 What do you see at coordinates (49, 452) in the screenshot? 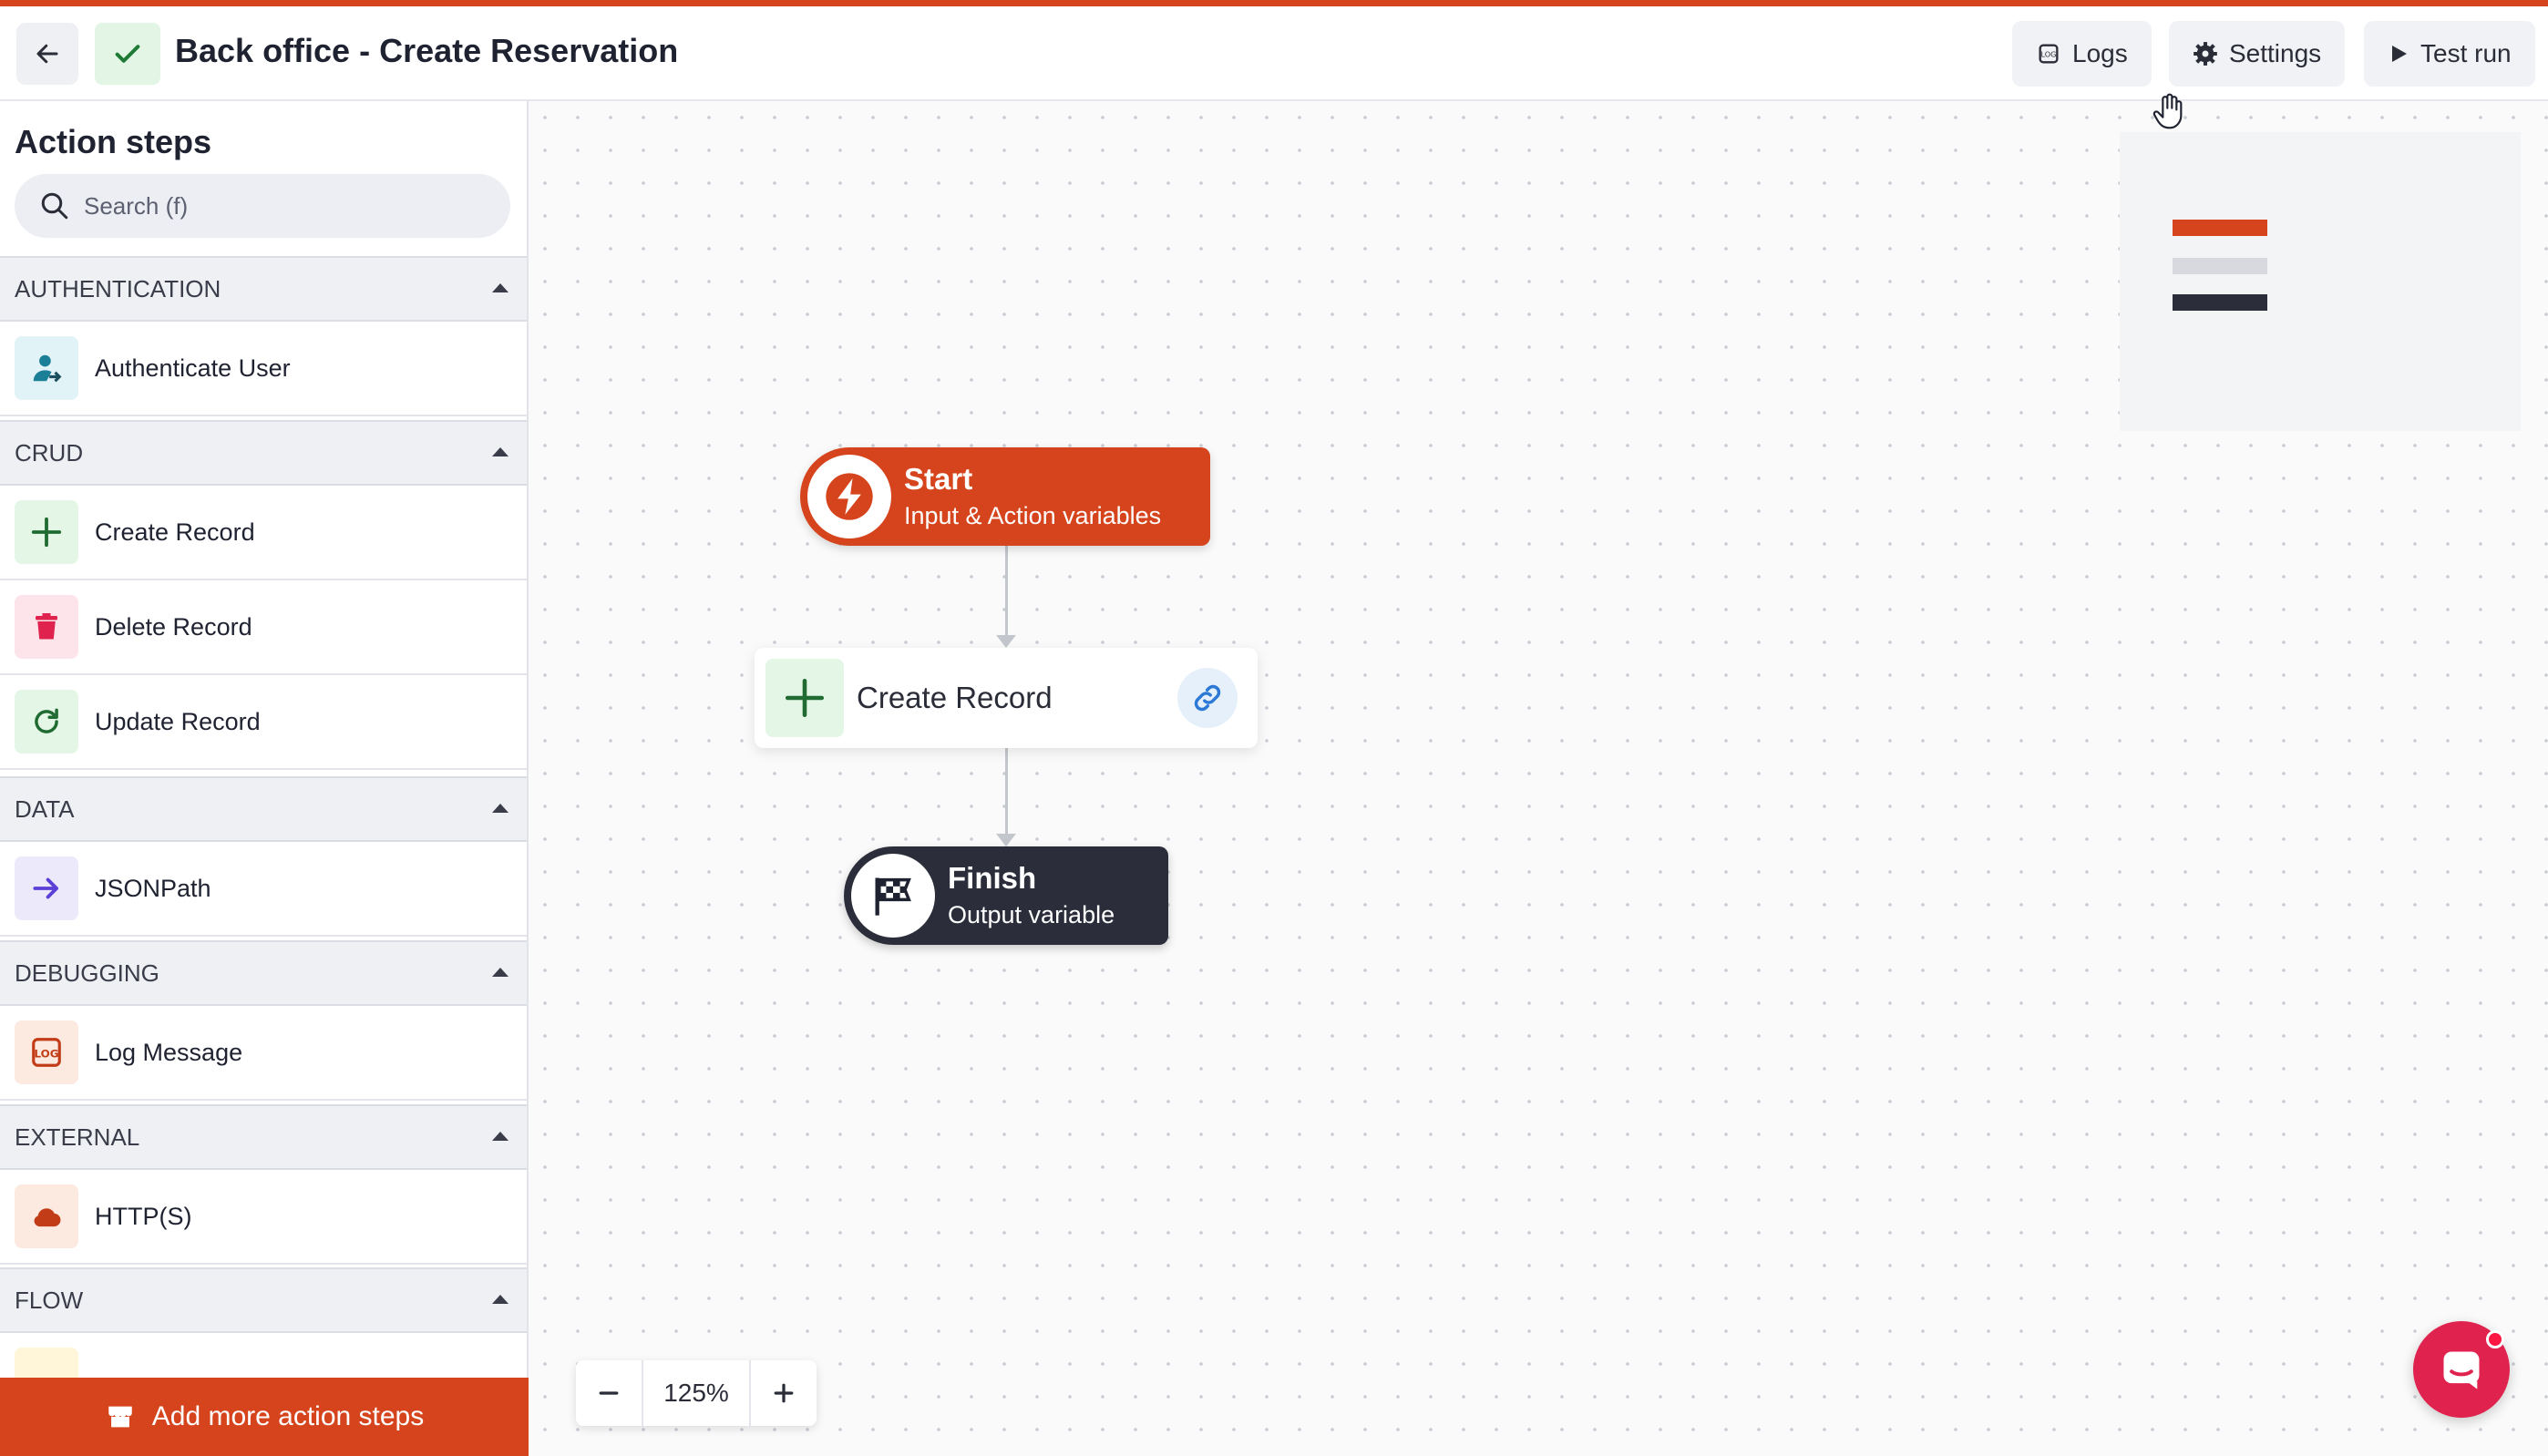
I see `category-label: CRUD` at bounding box center [49, 452].